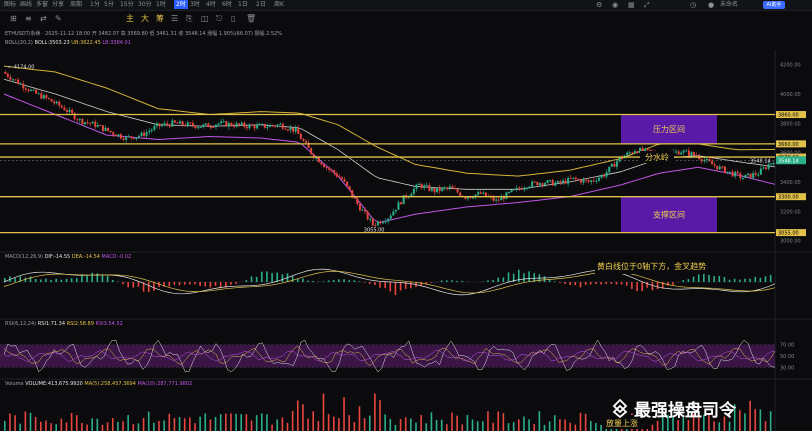  I want to click on price-axis-tick: 4000.00, so click(790, 95).